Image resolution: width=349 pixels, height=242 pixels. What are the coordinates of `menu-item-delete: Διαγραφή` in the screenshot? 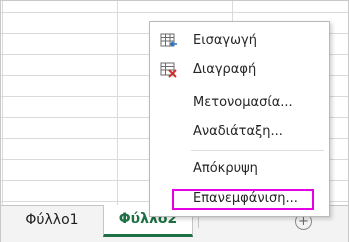 It's located at (239, 70).